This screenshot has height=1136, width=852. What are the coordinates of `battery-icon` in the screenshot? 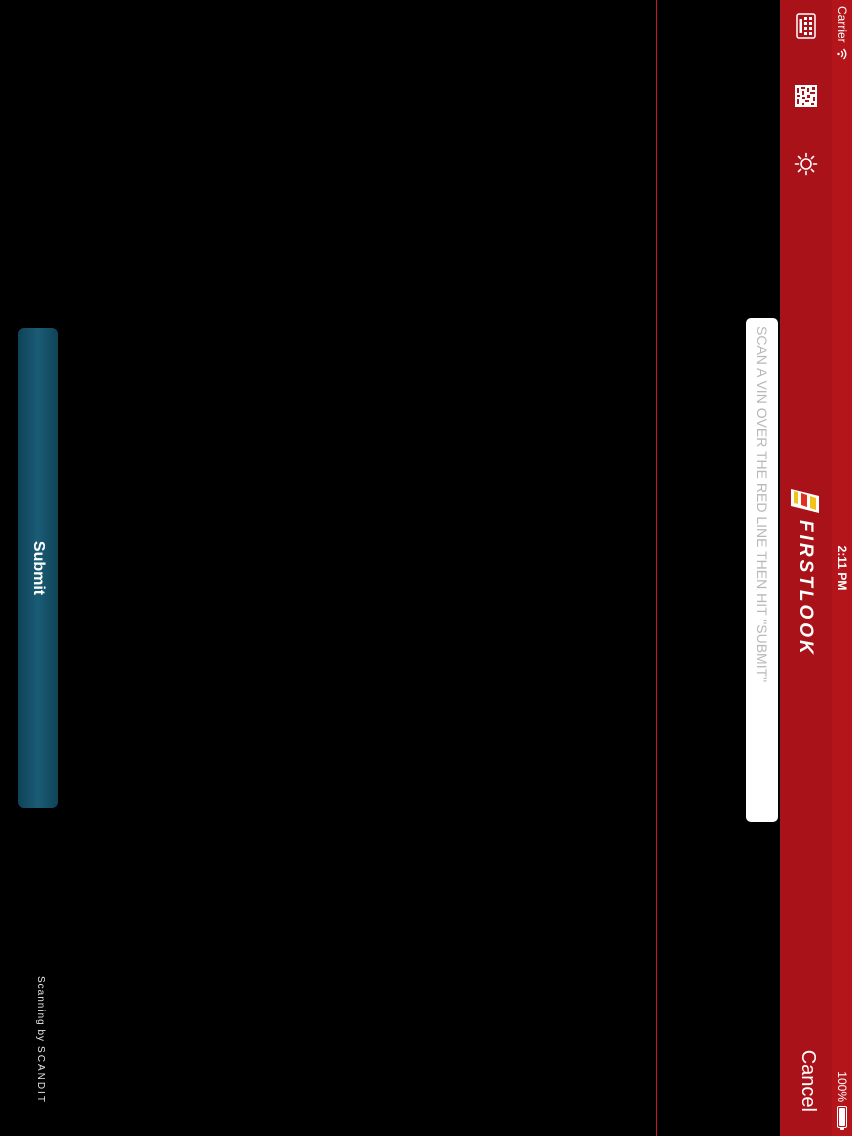 It's located at (842, 1117).